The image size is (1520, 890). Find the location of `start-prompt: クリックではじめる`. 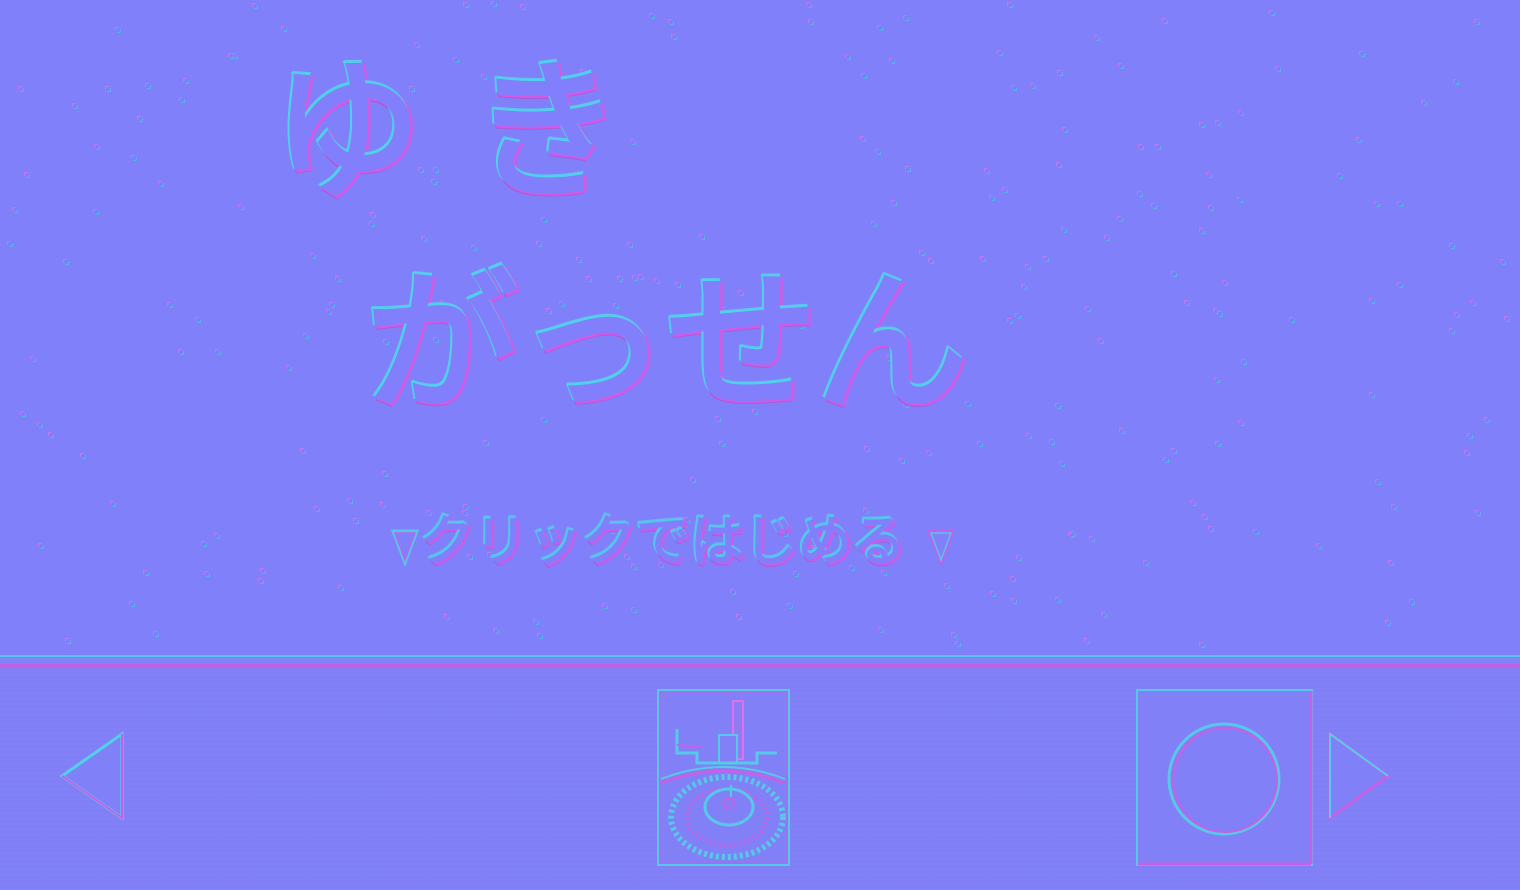

start-prompt: クリックではじめる is located at coordinates (673, 542).